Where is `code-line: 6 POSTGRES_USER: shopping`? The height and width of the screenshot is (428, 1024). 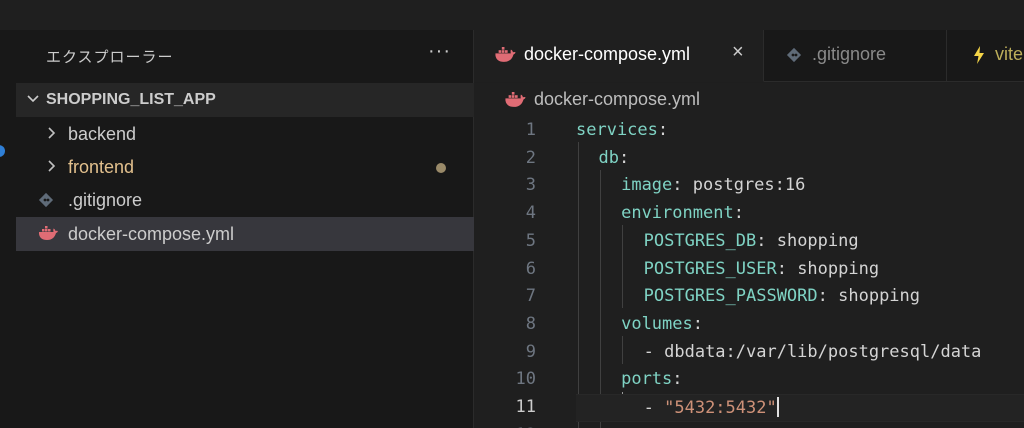
code-line: 6 POSTGRES_USER: shopping is located at coordinates (749, 270).